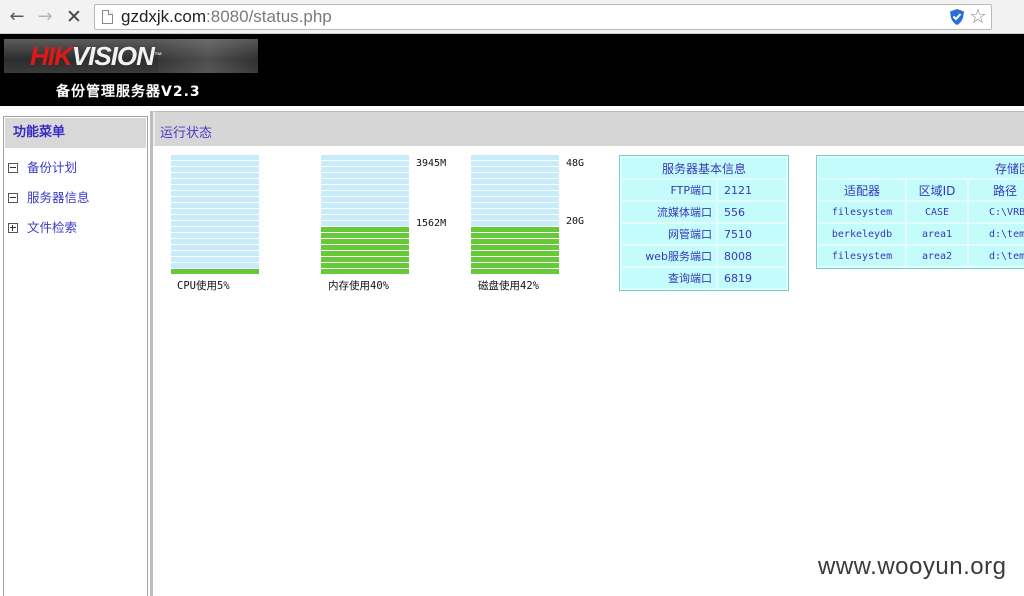  I want to click on forward-icon: →, so click(45, 17).